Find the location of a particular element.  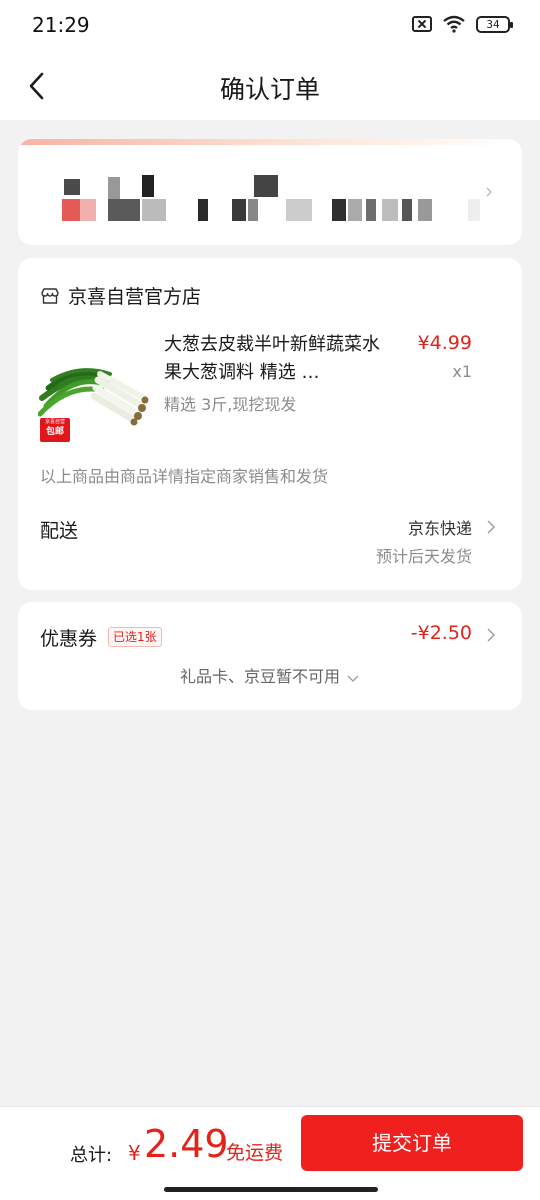

battery-icon: 34 is located at coordinates (494, 24).